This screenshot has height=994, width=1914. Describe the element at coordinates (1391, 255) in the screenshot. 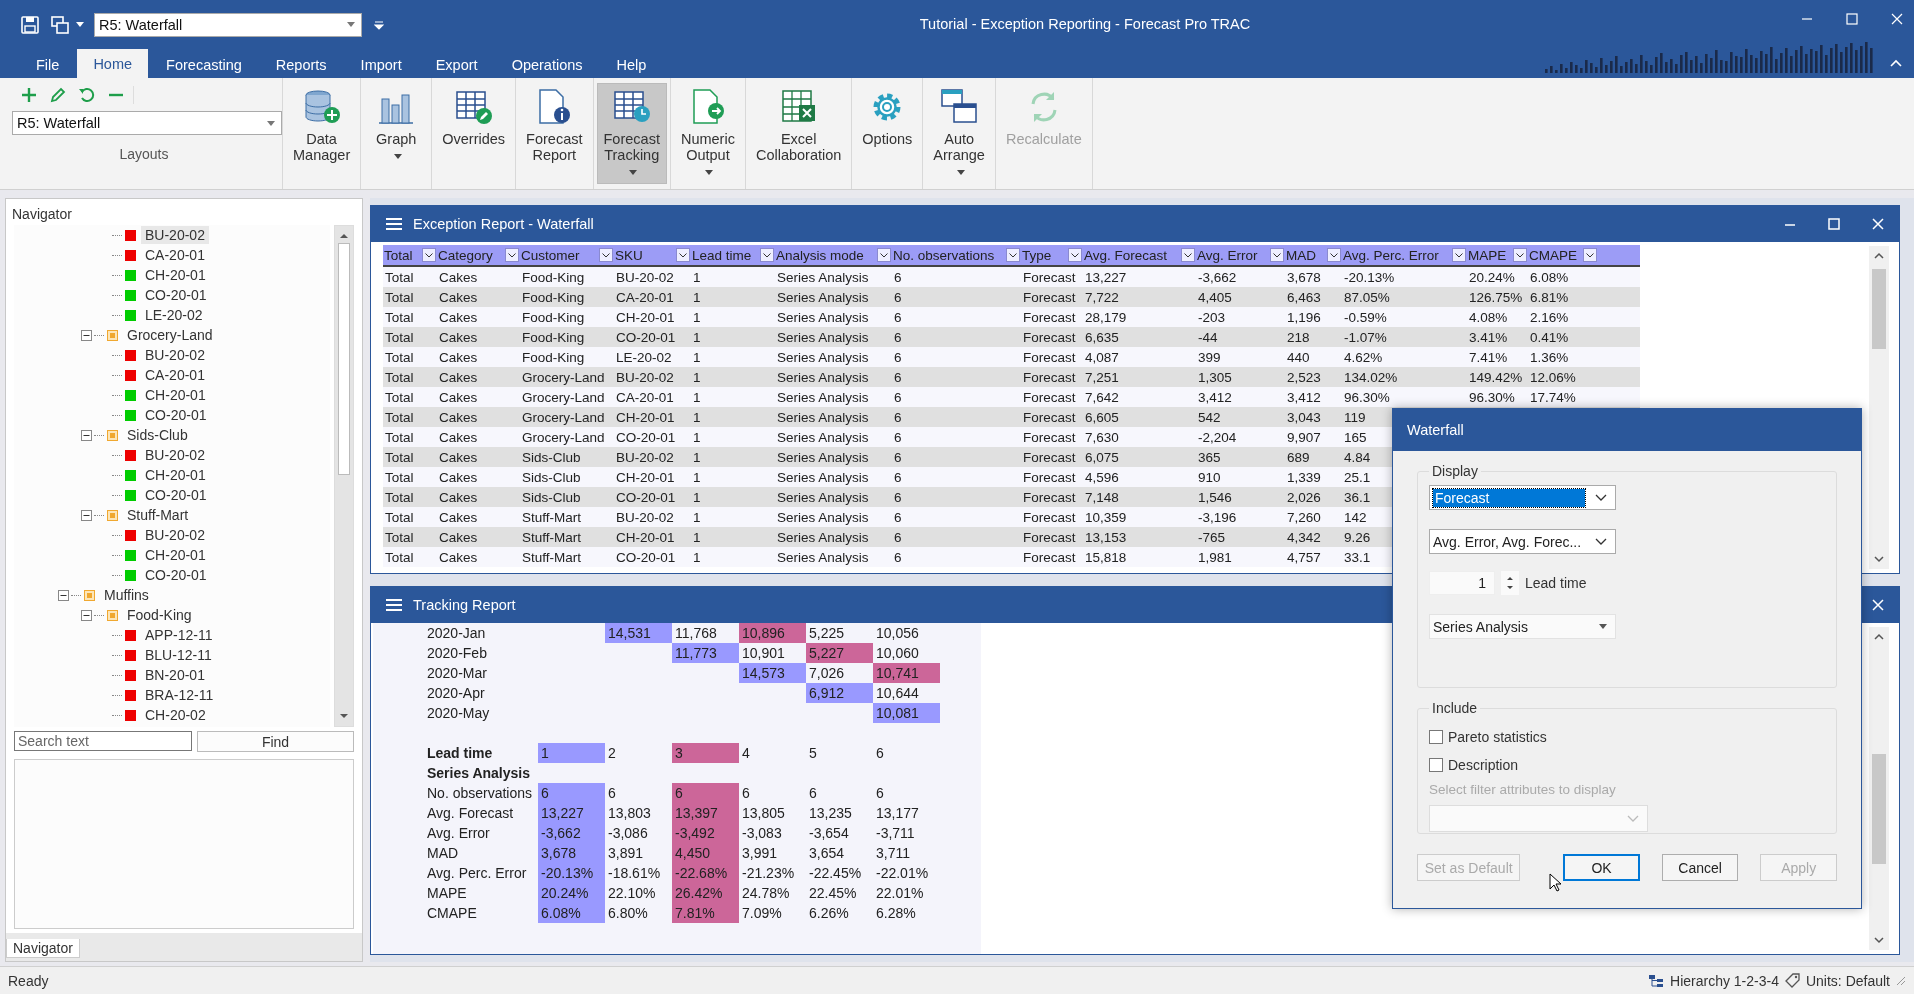

I see `column-header: Avg. Perc. Error` at that location.